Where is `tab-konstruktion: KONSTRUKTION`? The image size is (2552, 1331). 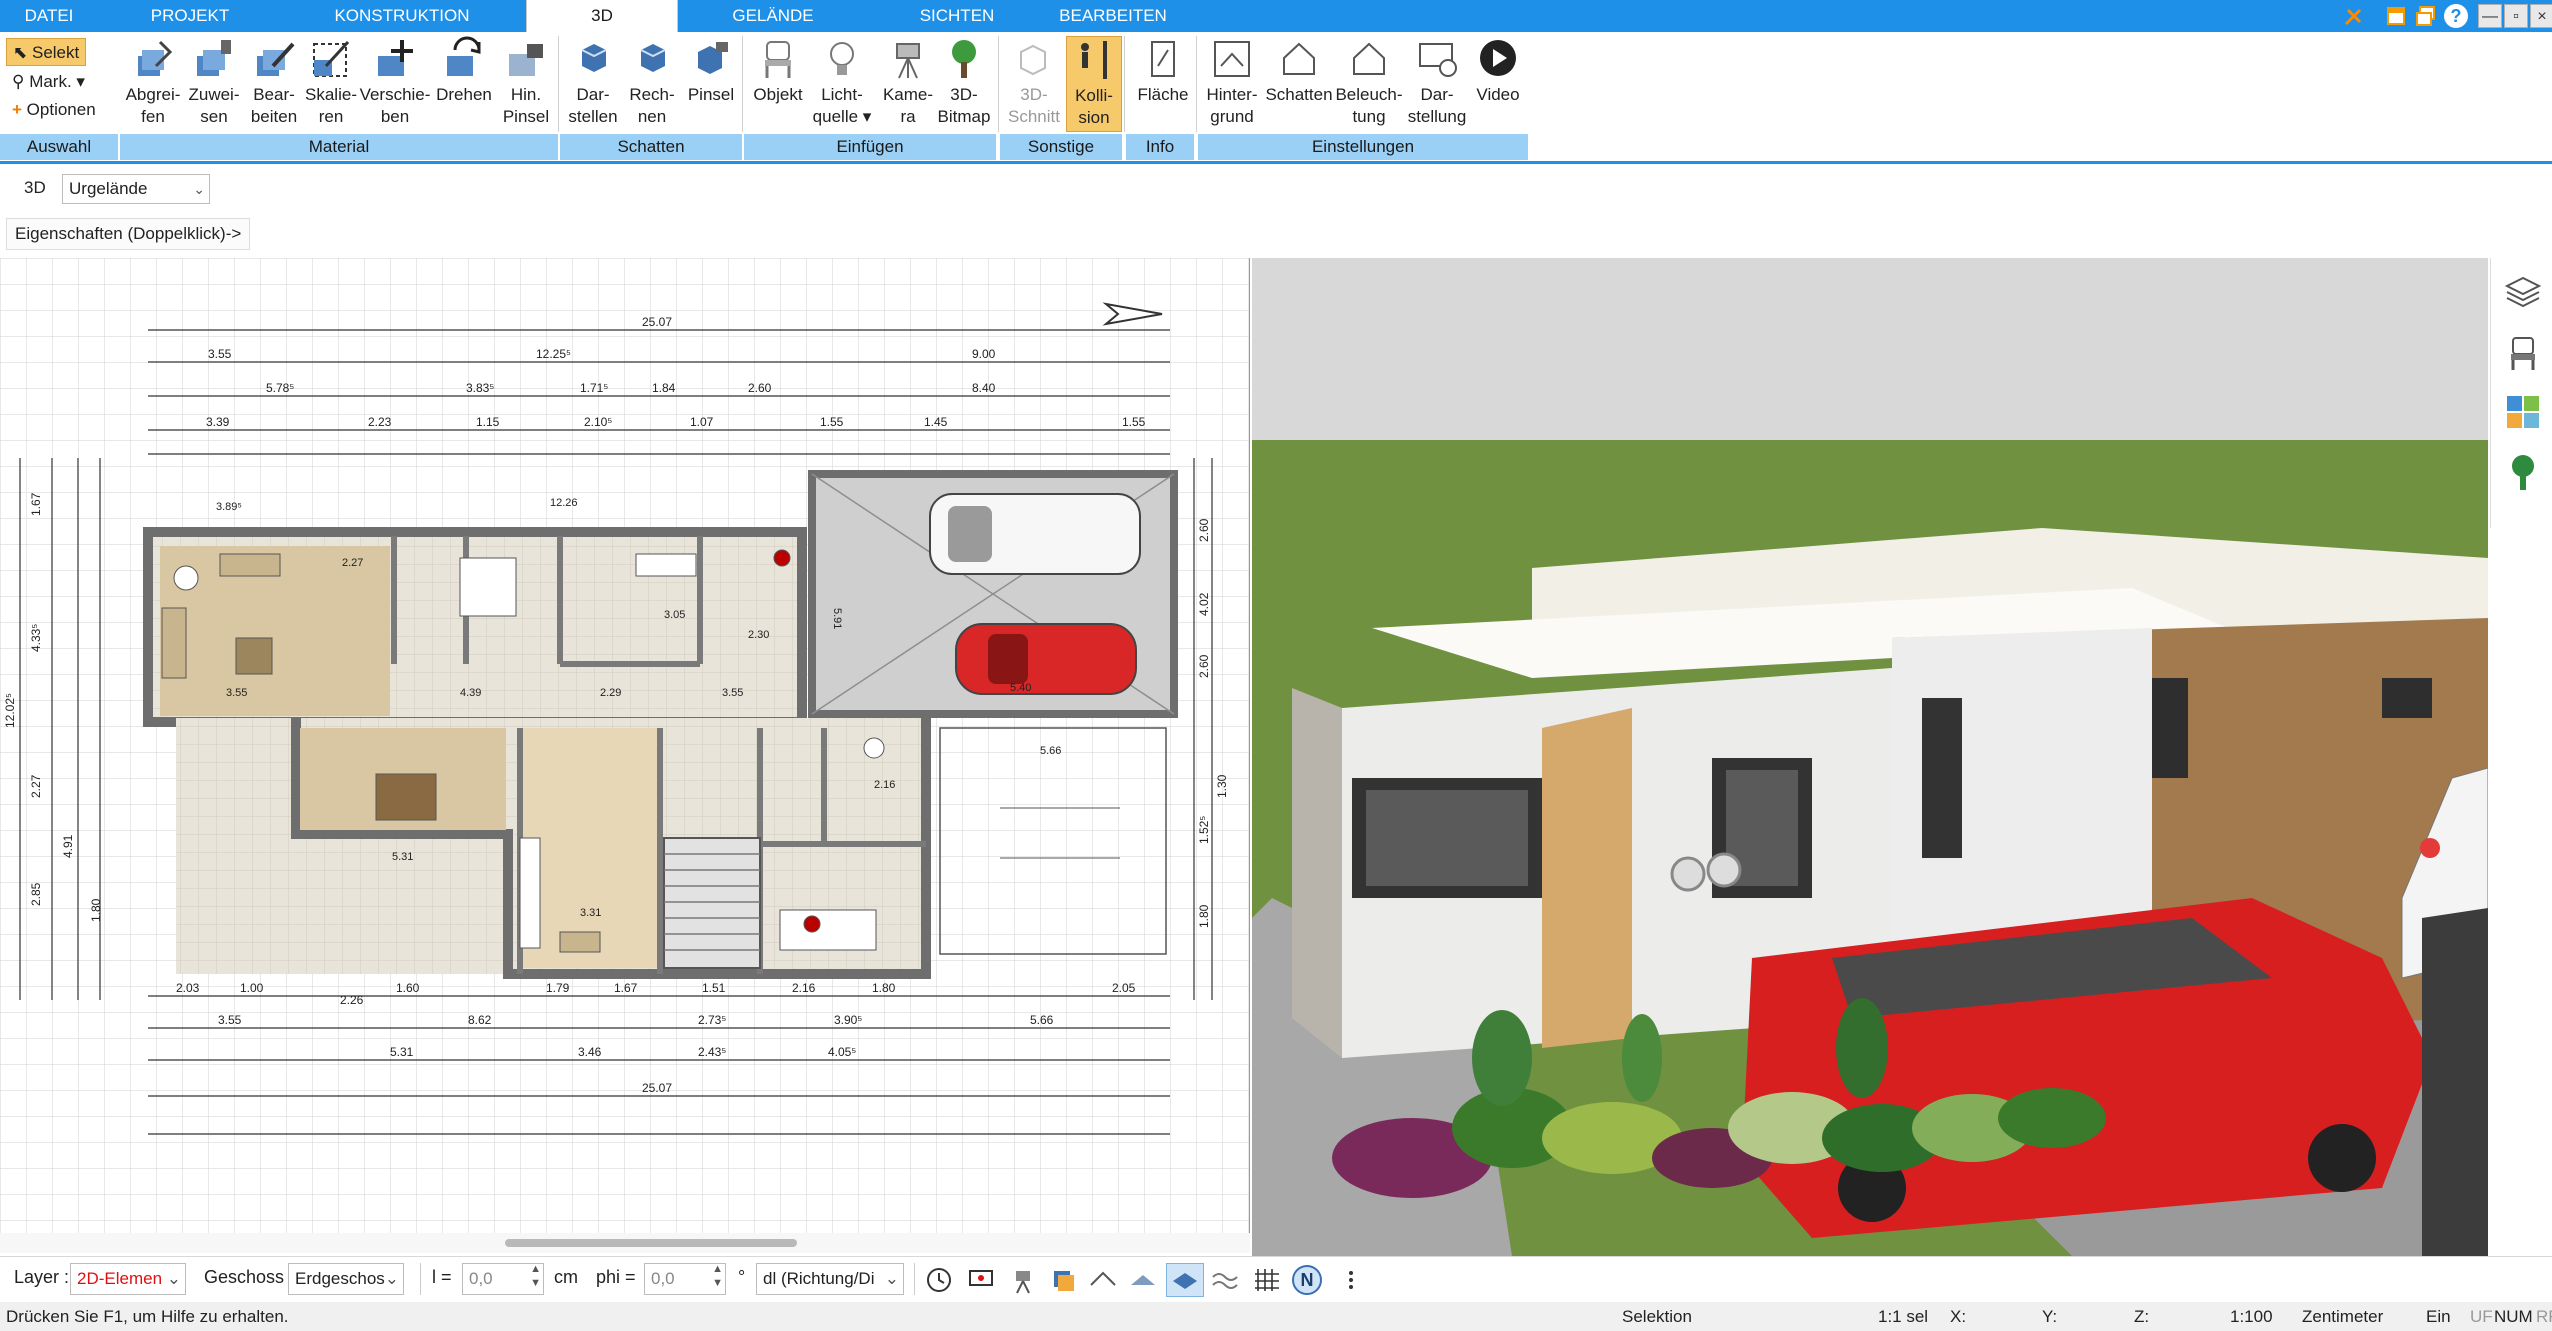 tab-konstruktion: KONSTRUKTION is located at coordinates (402, 16).